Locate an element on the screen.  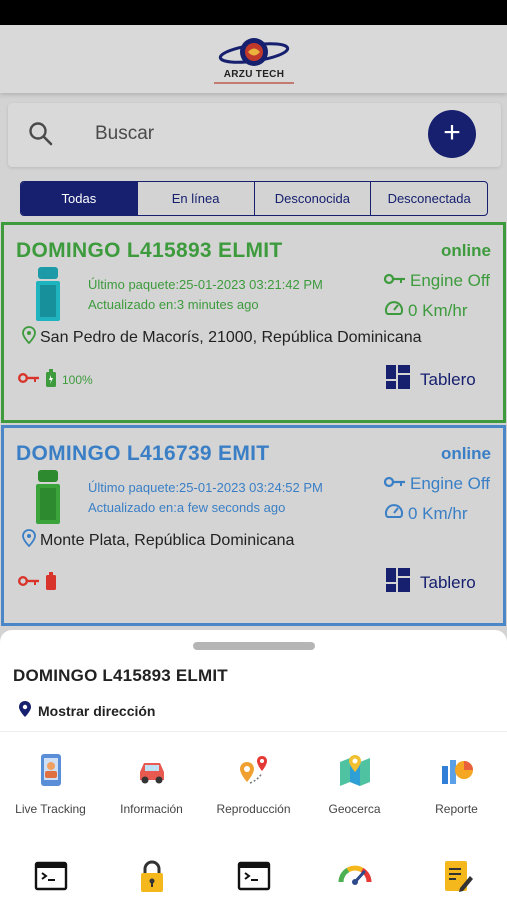
divider is located at coordinates (253, 731).